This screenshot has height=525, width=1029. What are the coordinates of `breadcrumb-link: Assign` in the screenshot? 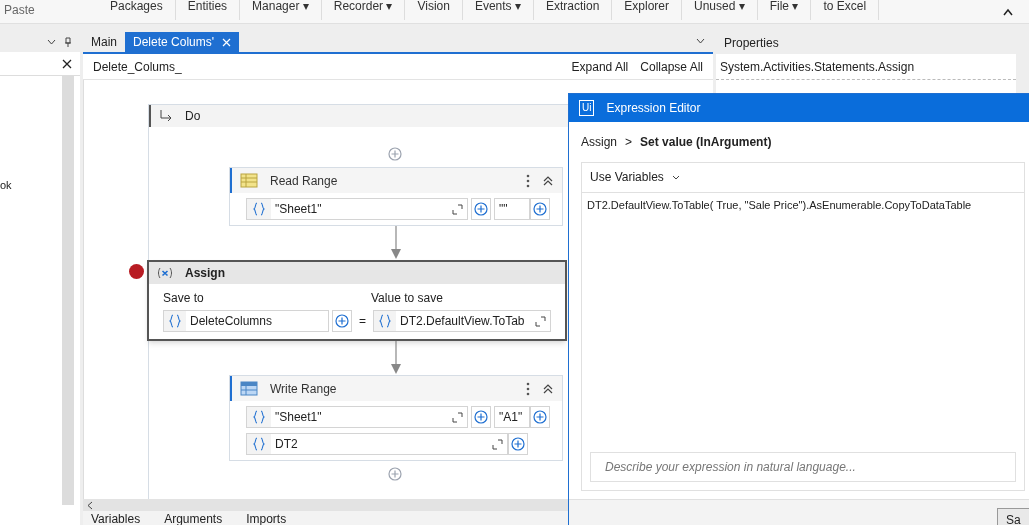 It's located at (599, 141).